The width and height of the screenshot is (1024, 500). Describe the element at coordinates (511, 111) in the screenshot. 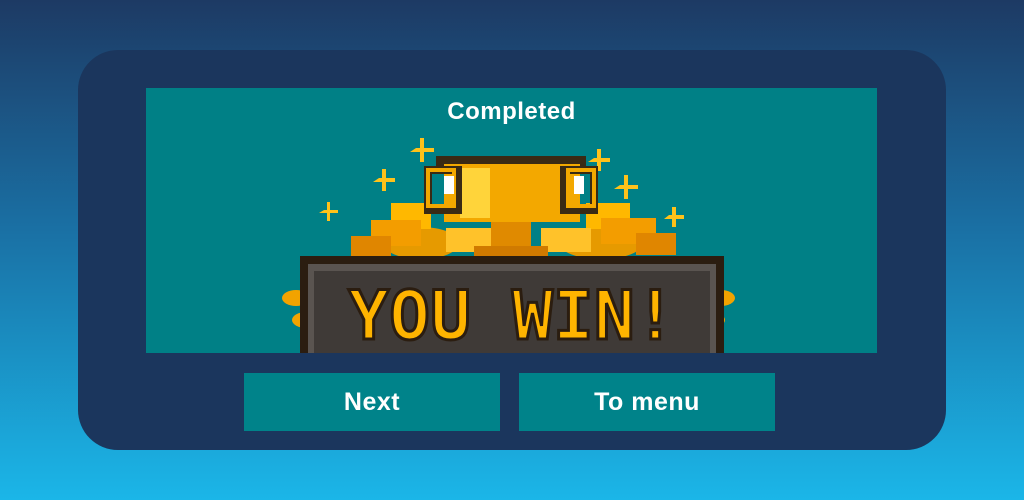

I see `dialog-title: Completed` at that location.